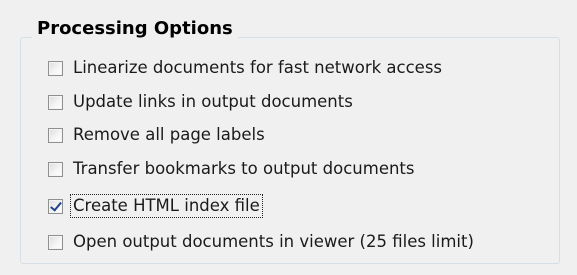 The height and width of the screenshot is (275, 577). I want to click on remove-page-labels-option: Remove all page labels, so click(158, 135).